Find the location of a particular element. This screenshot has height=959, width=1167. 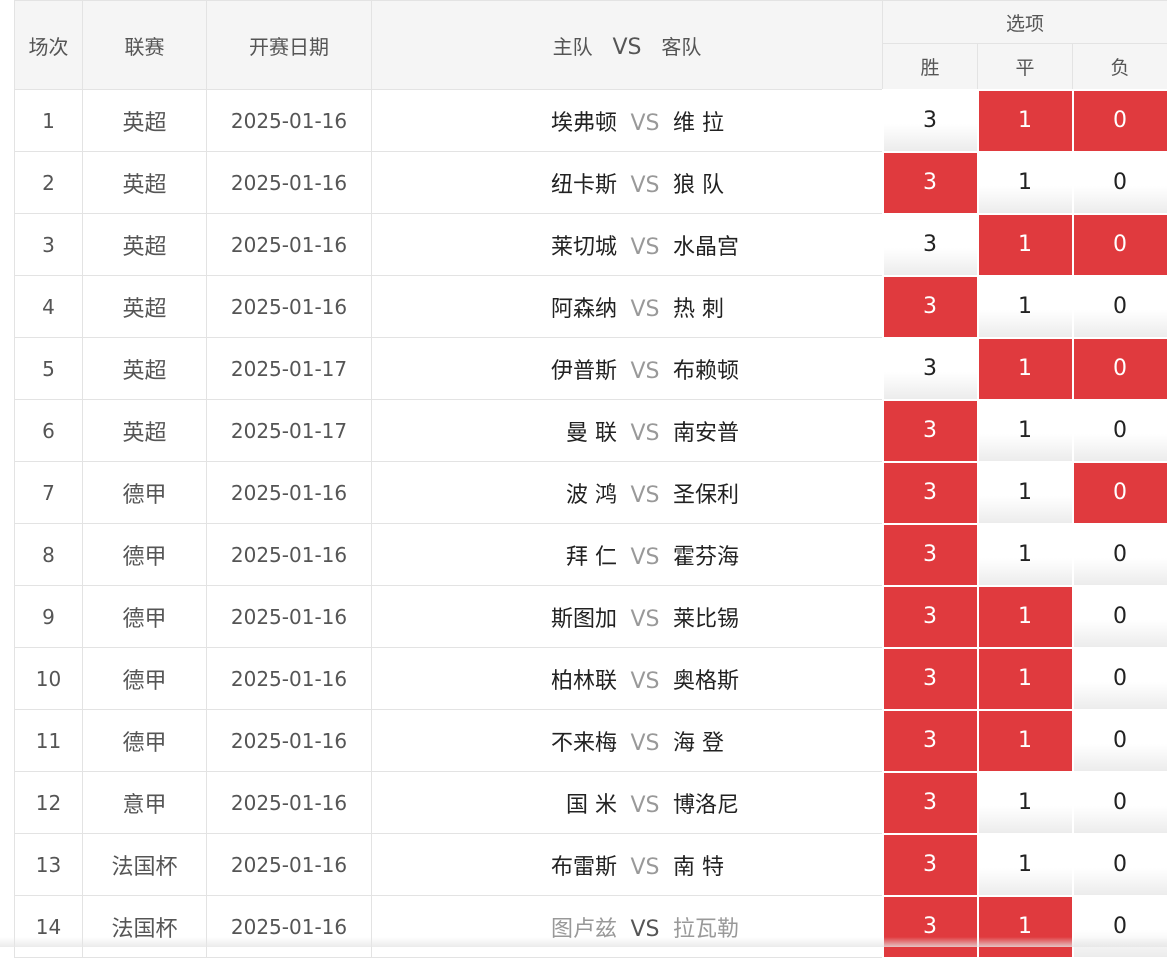

match-teams: 阿森纳VS热 刺 is located at coordinates (627, 307).